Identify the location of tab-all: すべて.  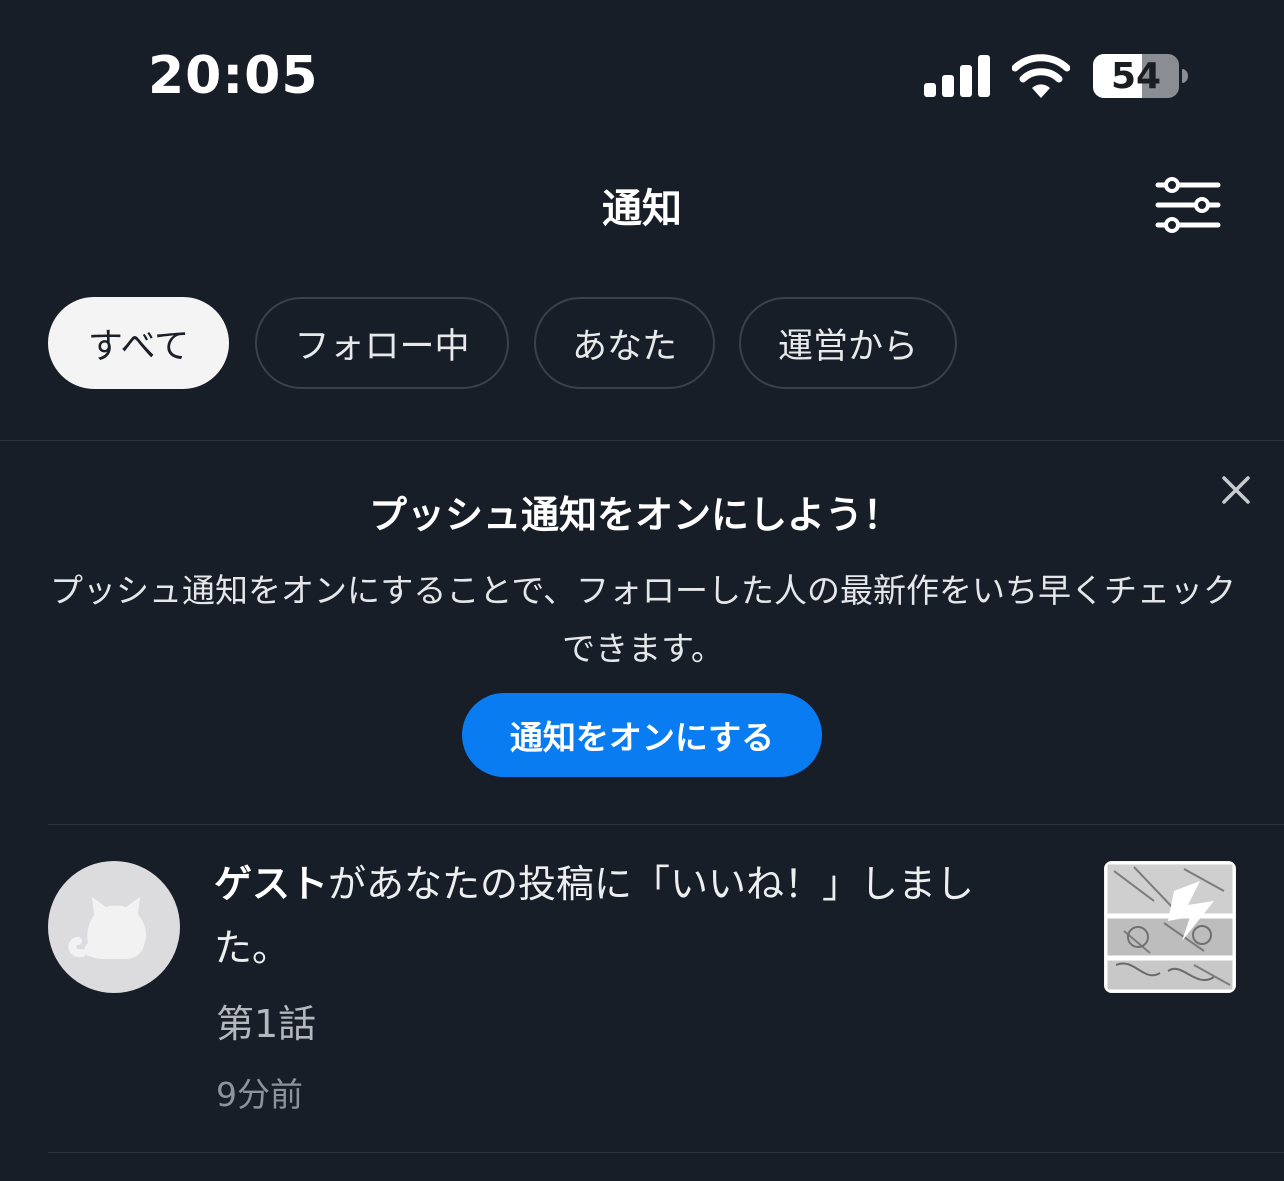
(138, 343).